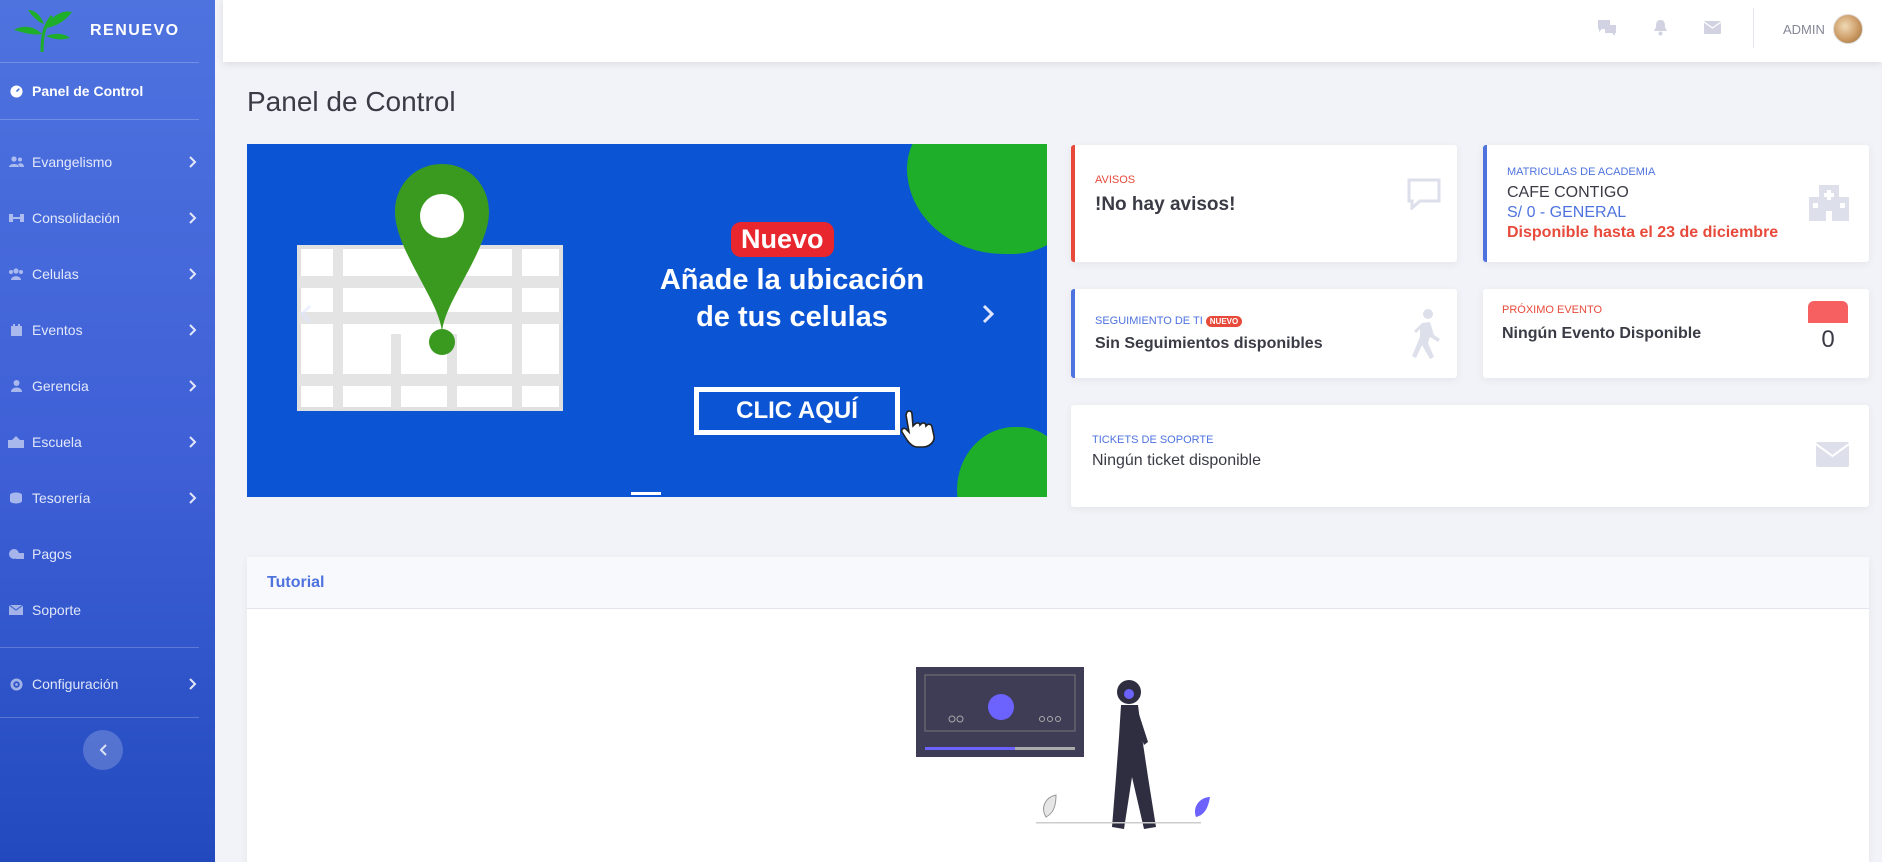 Image resolution: width=1882 pixels, height=862 pixels. Describe the element at coordinates (1567, 212) in the screenshot. I see `course-price: S/ 0 - GENERAL` at that location.